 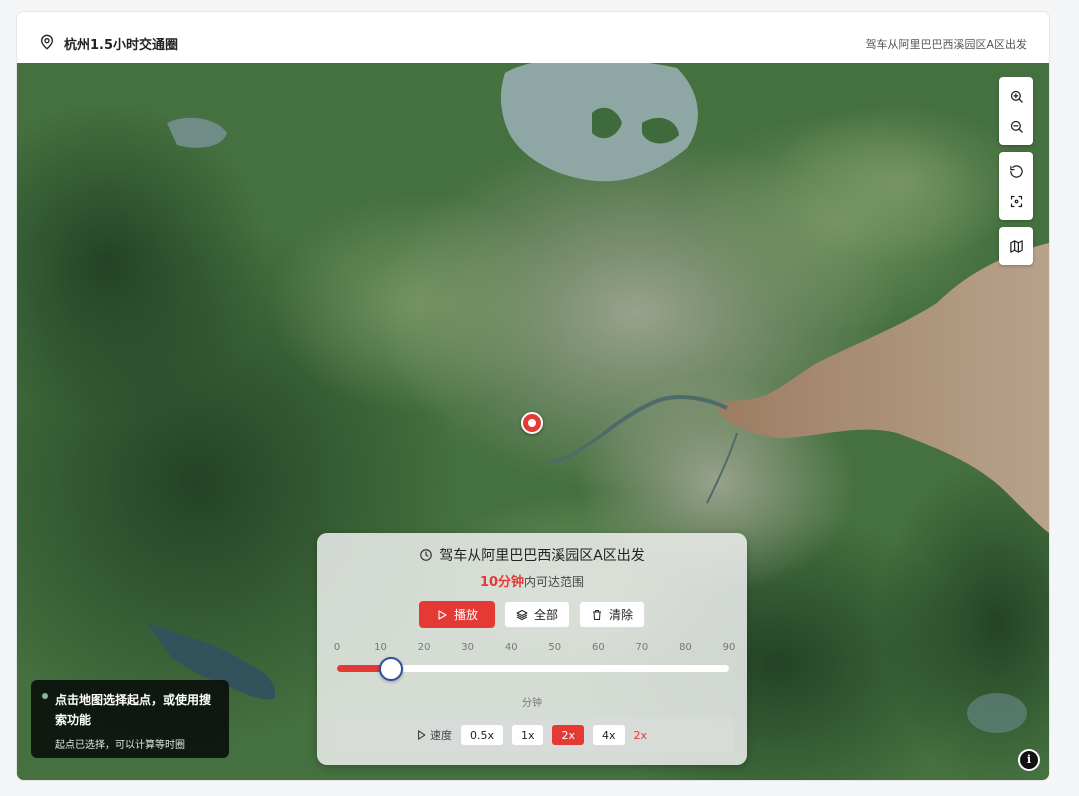 What do you see at coordinates (133, 710) in the screenshot?
I see `hint-main: 点击地图选择起点，或使用搜索功能` at bounding box center [133, 710].